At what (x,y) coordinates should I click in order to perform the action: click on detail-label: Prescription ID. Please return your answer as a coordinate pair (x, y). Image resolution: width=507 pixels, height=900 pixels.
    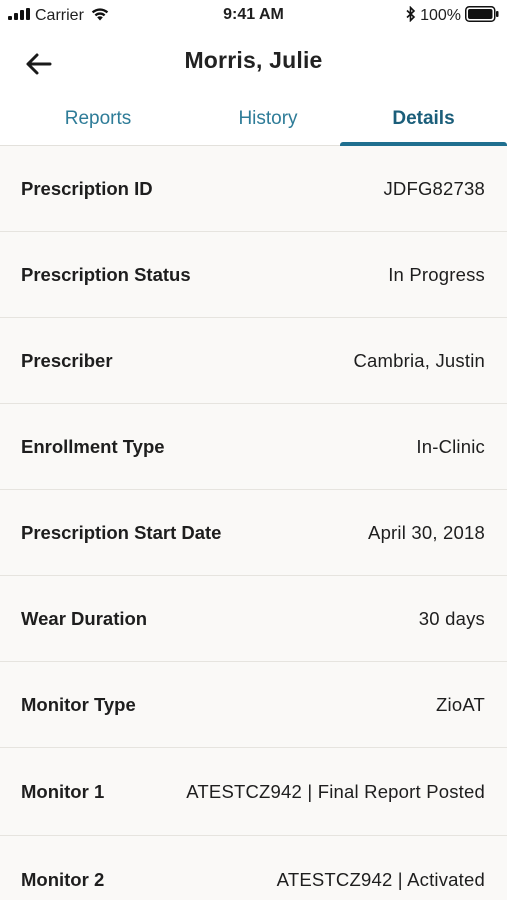
    Looking at the image, I should click on (87, 188).